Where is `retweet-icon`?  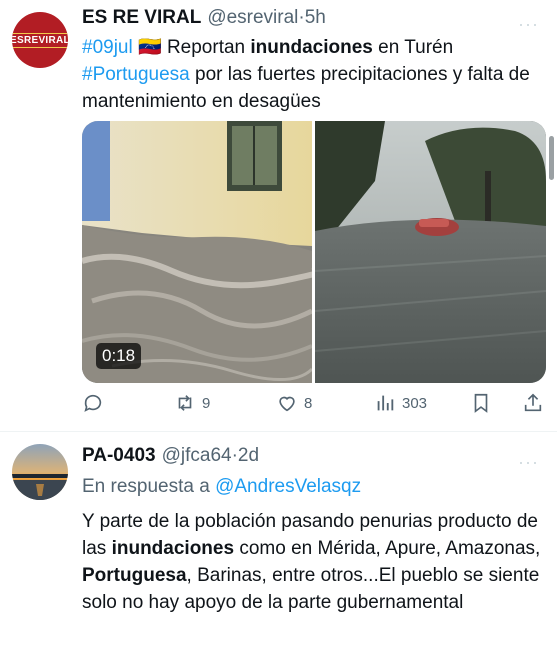
retweet-icon is located at coordinates (185, 403).